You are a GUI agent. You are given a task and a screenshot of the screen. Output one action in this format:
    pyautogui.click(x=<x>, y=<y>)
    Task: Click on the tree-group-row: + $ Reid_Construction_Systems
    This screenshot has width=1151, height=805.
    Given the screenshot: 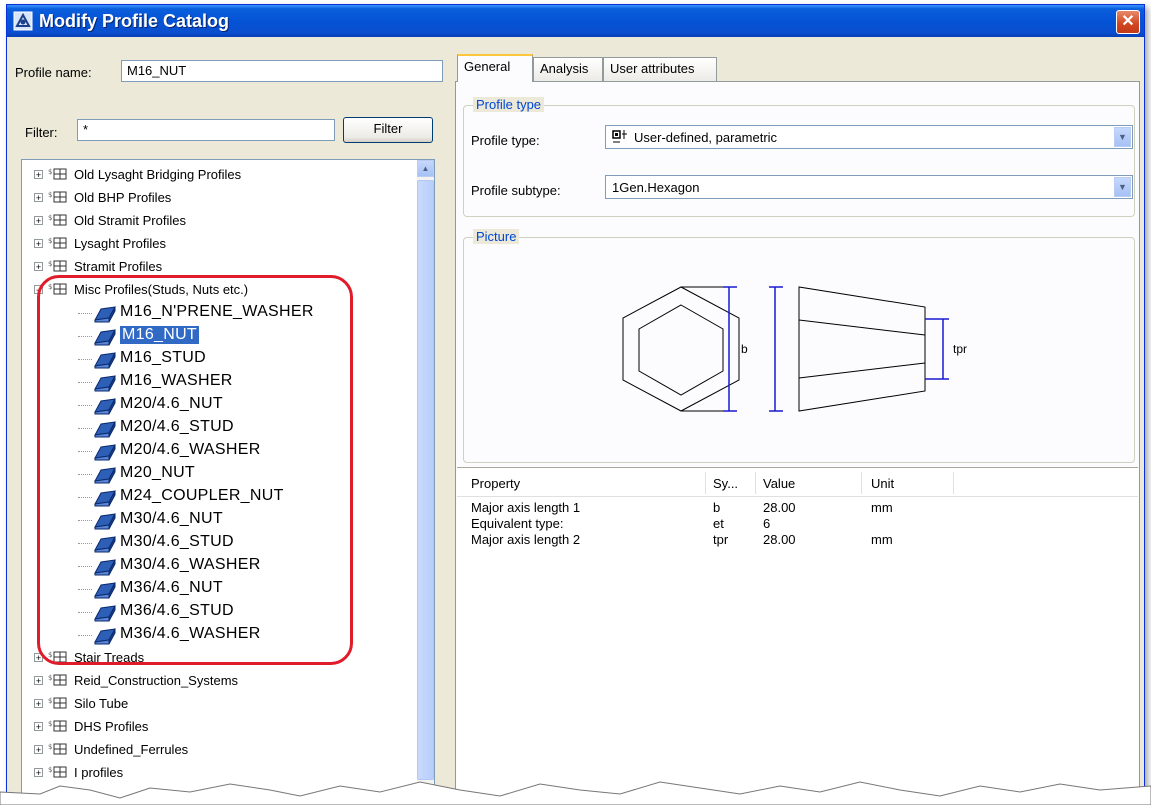 What is the action you would take?
    pyautogui.click(x=217, y=681)
    